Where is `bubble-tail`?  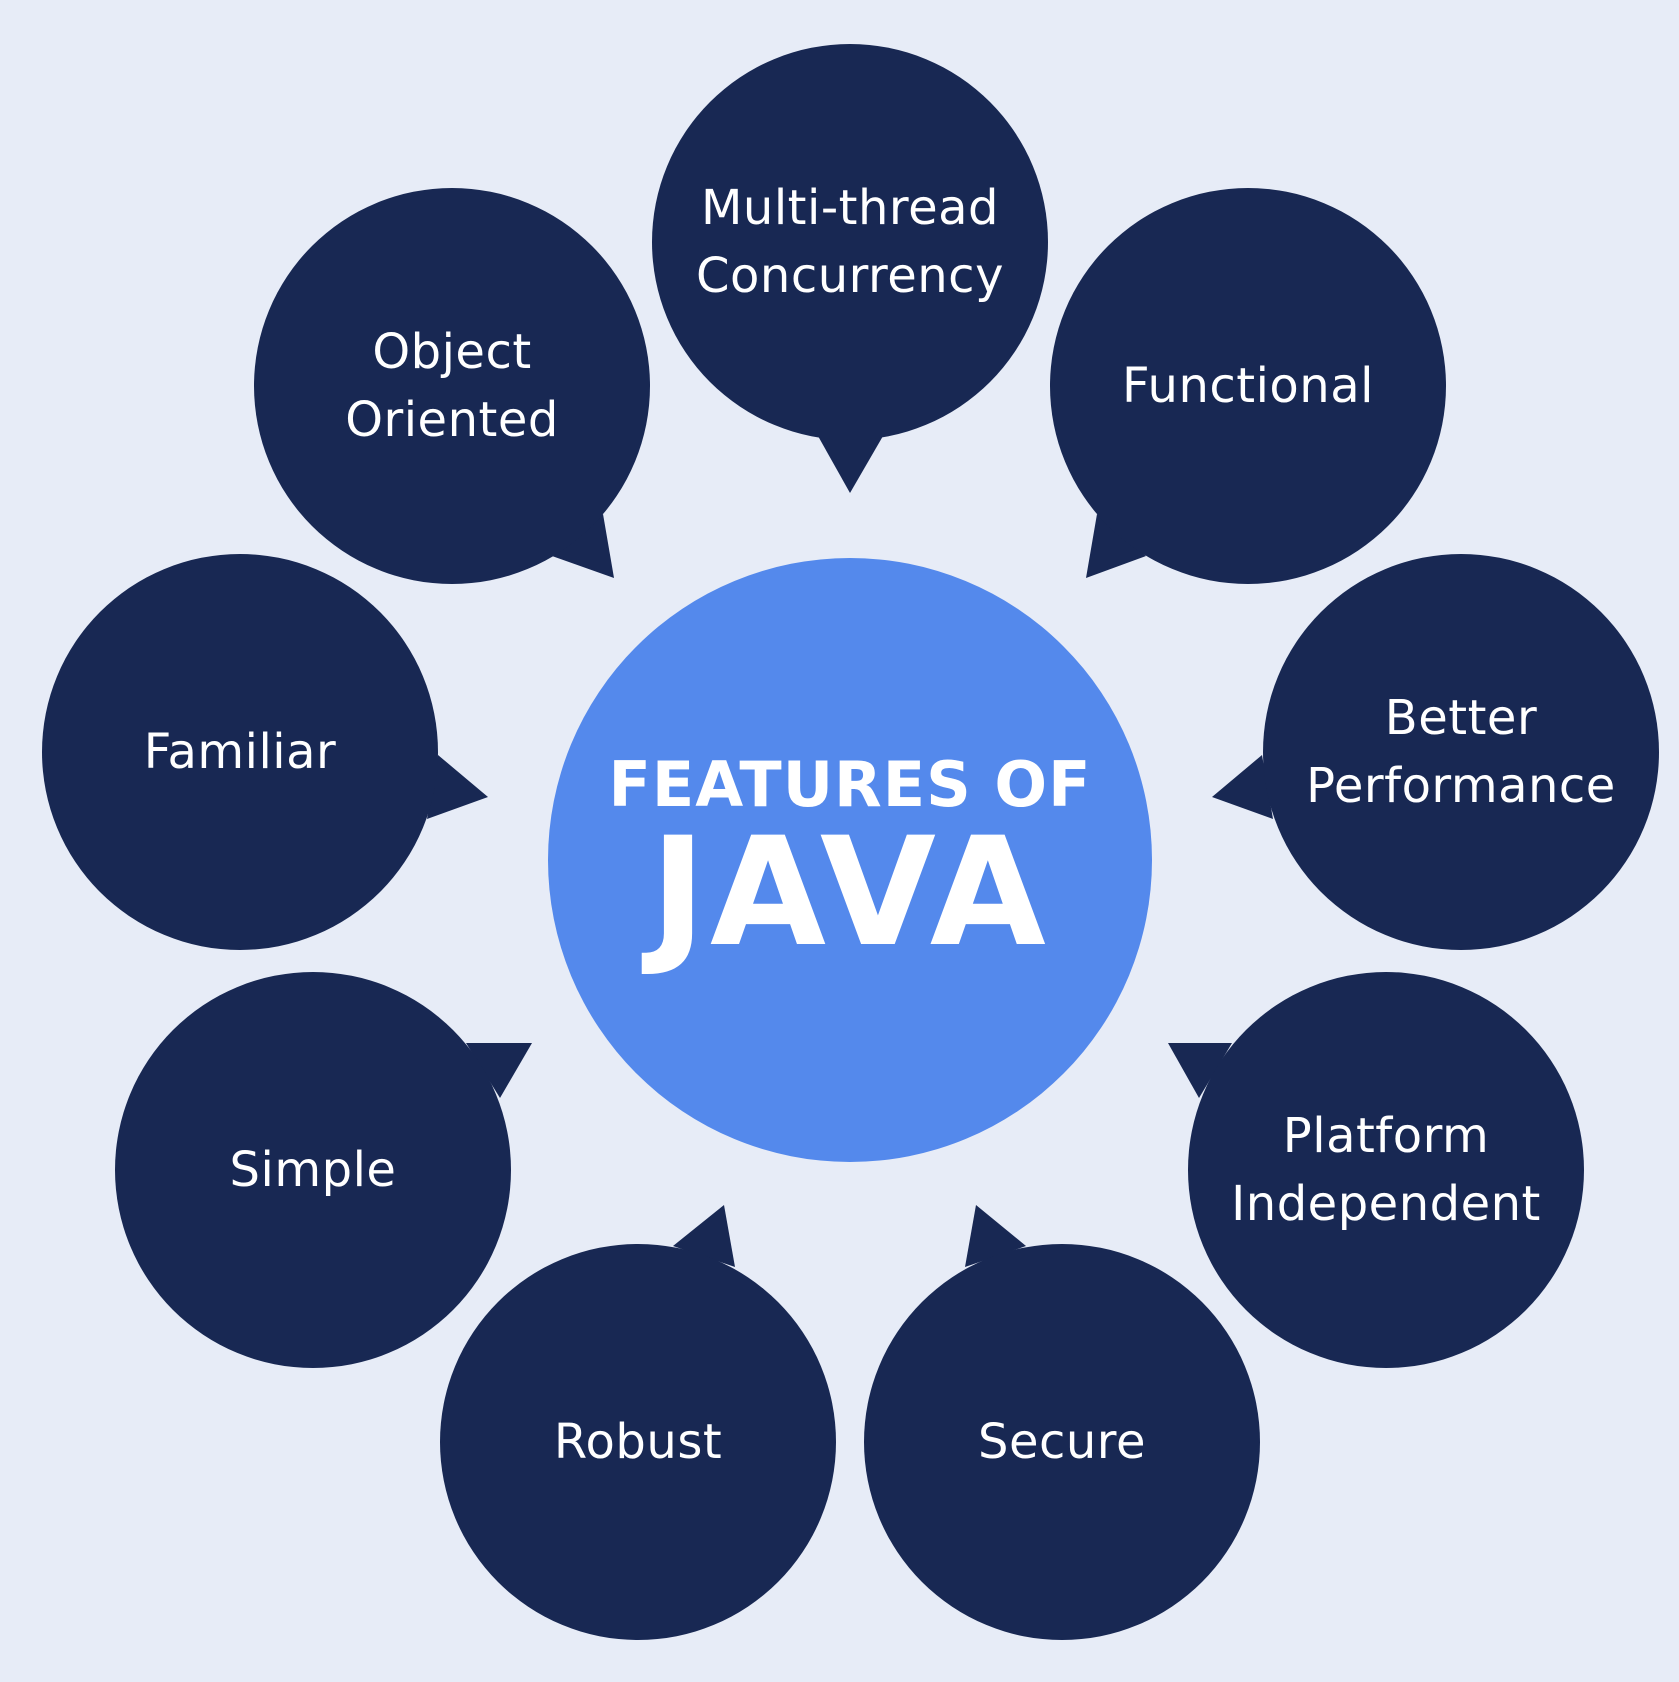
bubble-tail is located at coordinates (850, 464).